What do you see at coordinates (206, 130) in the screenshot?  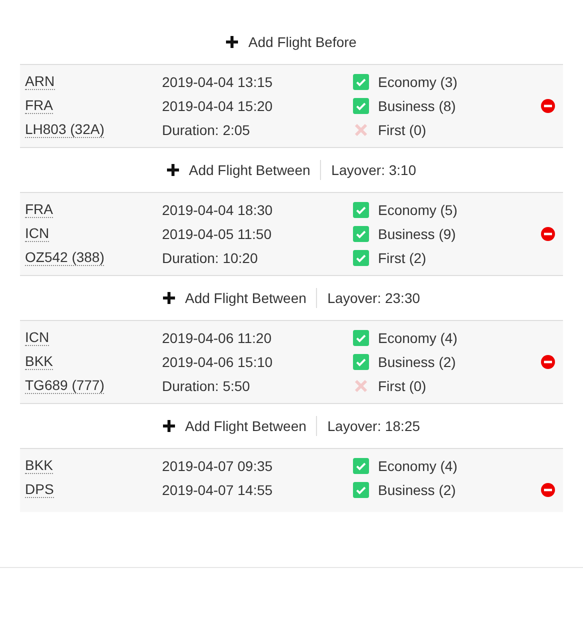 I see `flight-time: Duration: 2:05` at bounding box center [206, 130].